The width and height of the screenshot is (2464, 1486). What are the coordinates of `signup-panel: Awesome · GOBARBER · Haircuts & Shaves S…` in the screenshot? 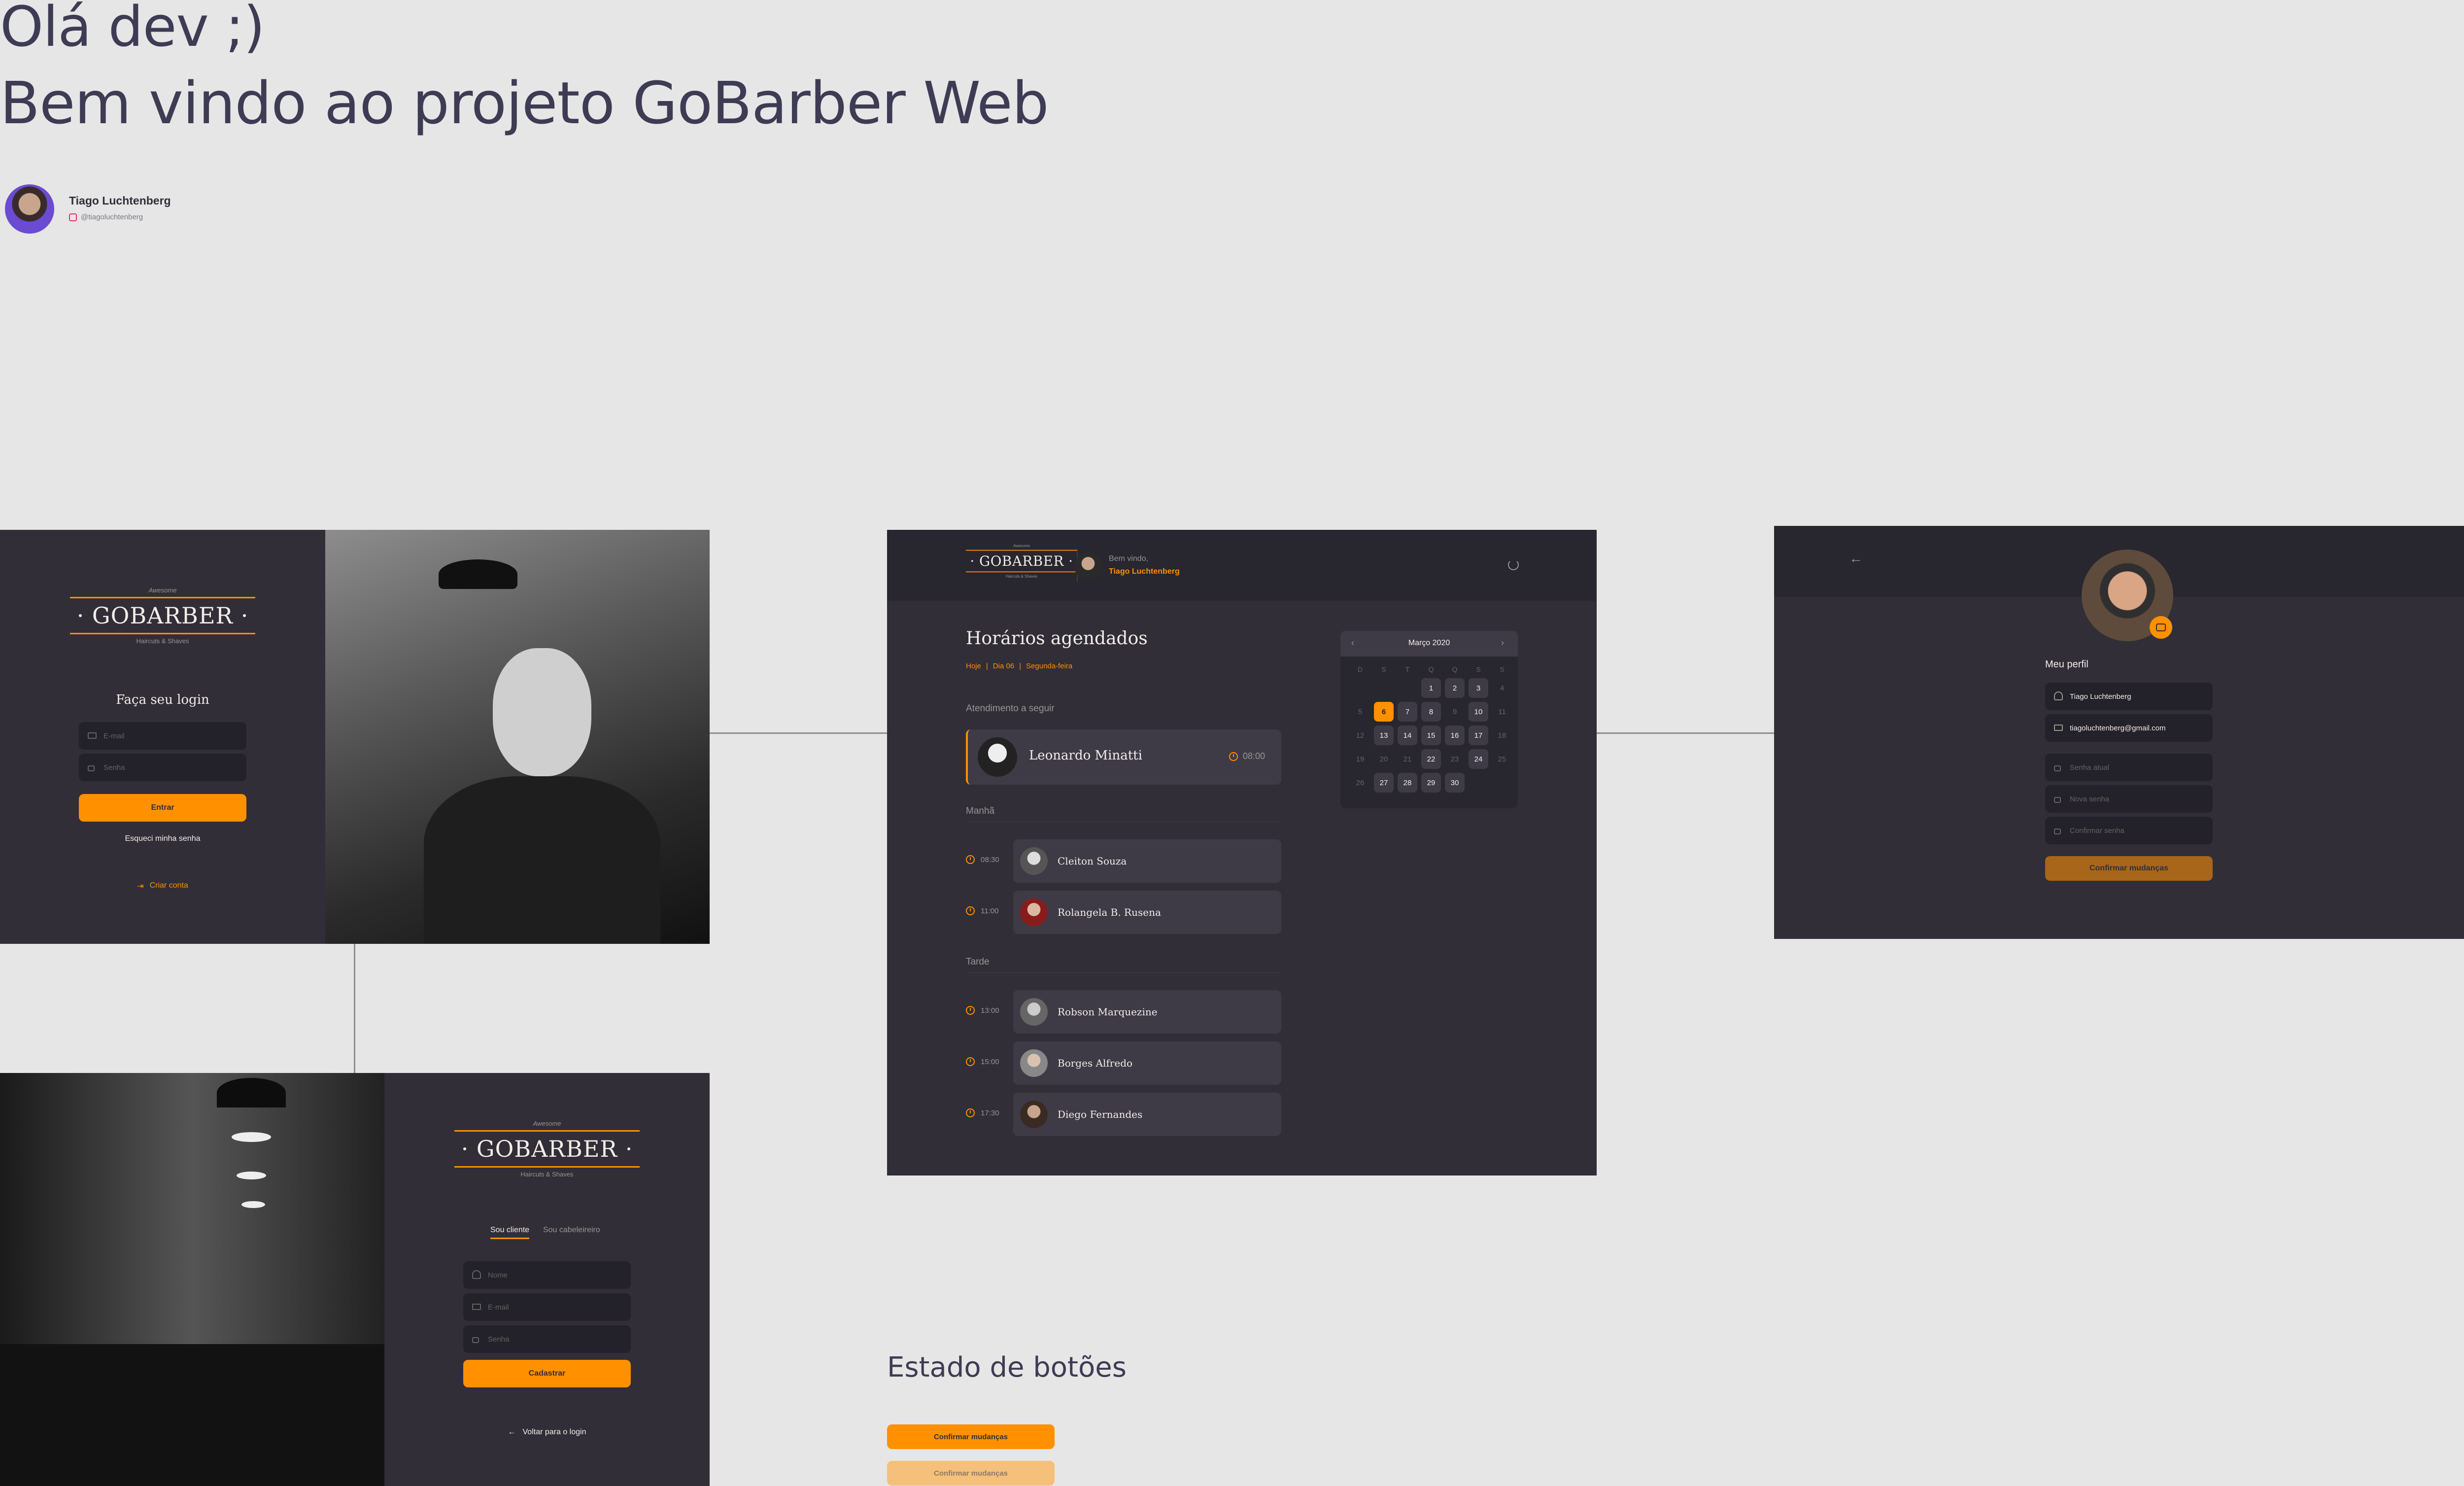 It's located at (547, 1279).